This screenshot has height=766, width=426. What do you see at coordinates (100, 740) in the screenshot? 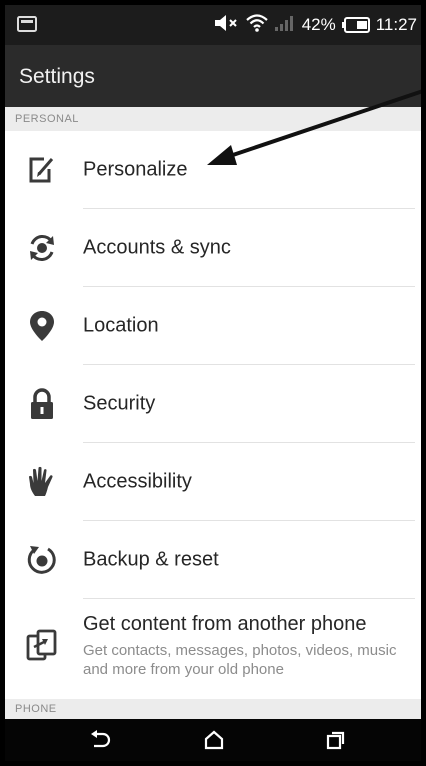
I see `back-icon` at bounding box center [100, 740].